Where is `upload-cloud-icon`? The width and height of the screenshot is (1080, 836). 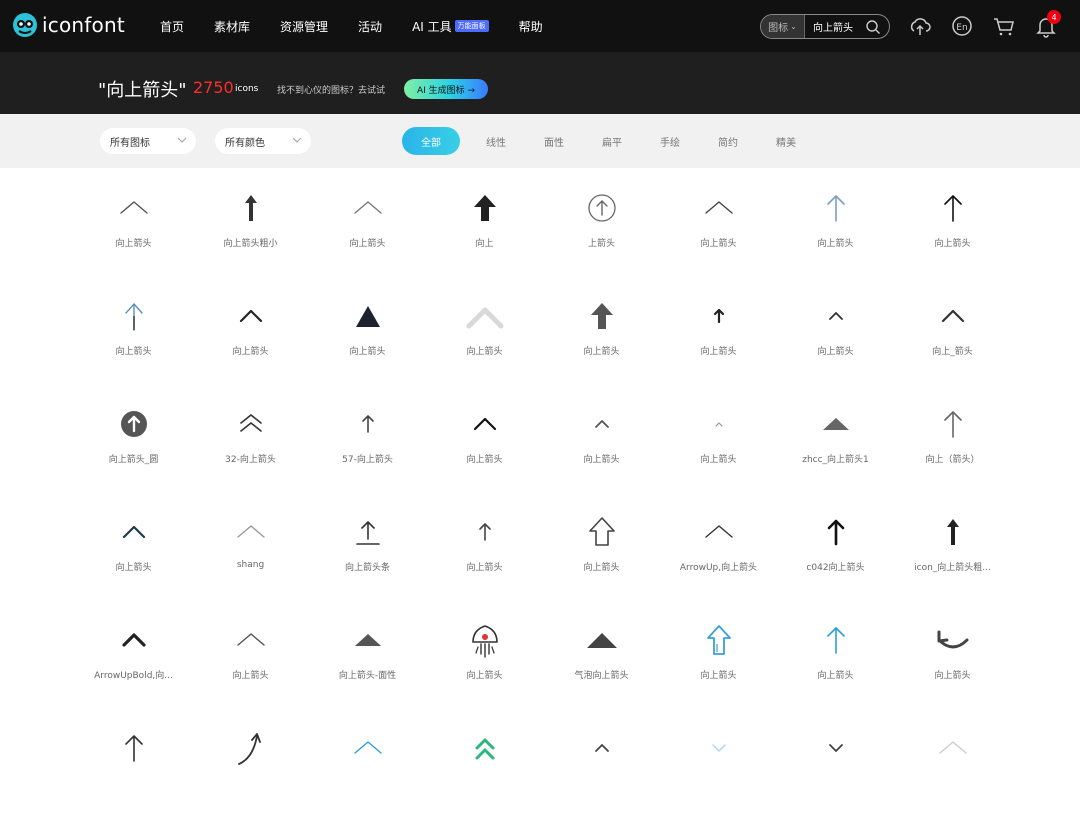 upload-cloud-icon is located at coordinates (920, 26).